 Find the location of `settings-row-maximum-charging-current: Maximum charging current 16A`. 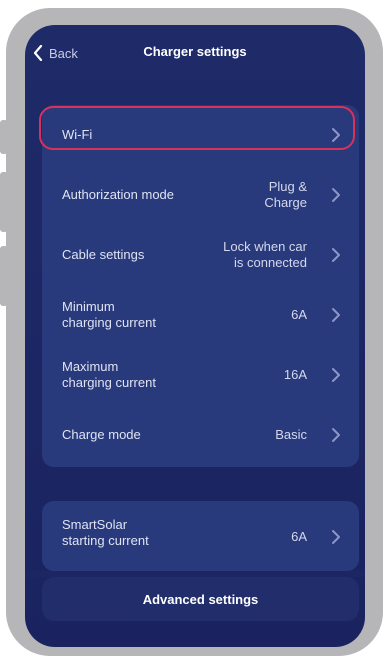

settings-row-maximum-charging-current: Maximum charging current 16A is located at coordinates (200, 375).